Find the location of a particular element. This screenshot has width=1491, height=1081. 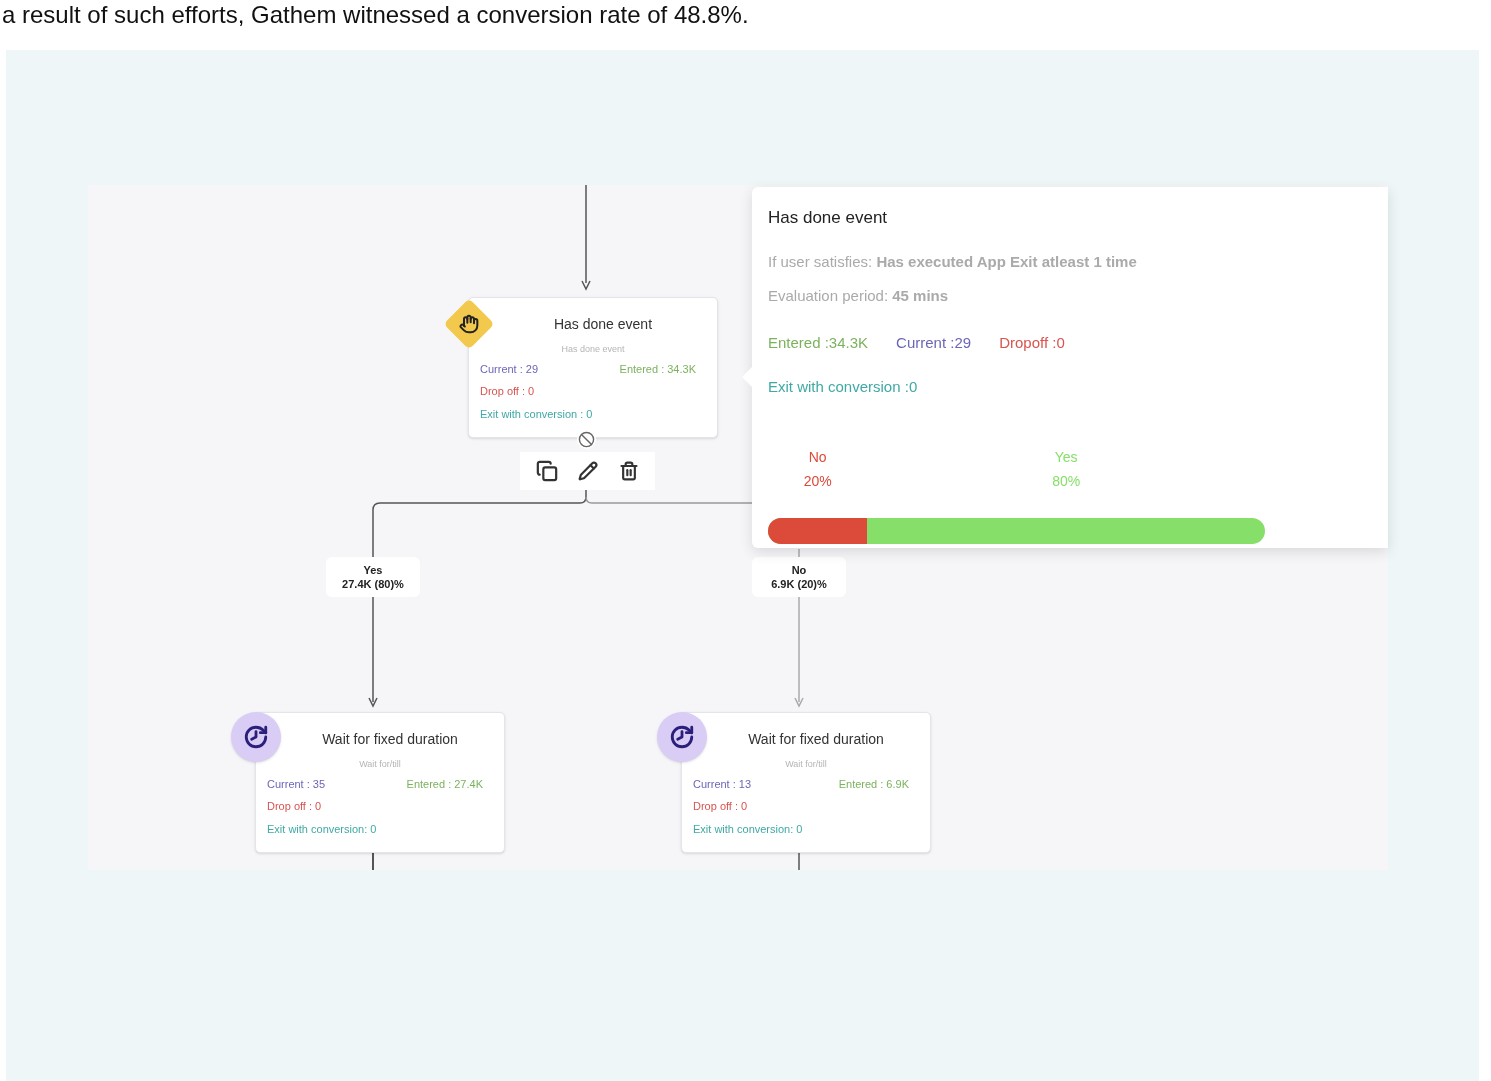

evaluation-period-text: Evaluation period: 45 mins is located at coordinates (858, 296).